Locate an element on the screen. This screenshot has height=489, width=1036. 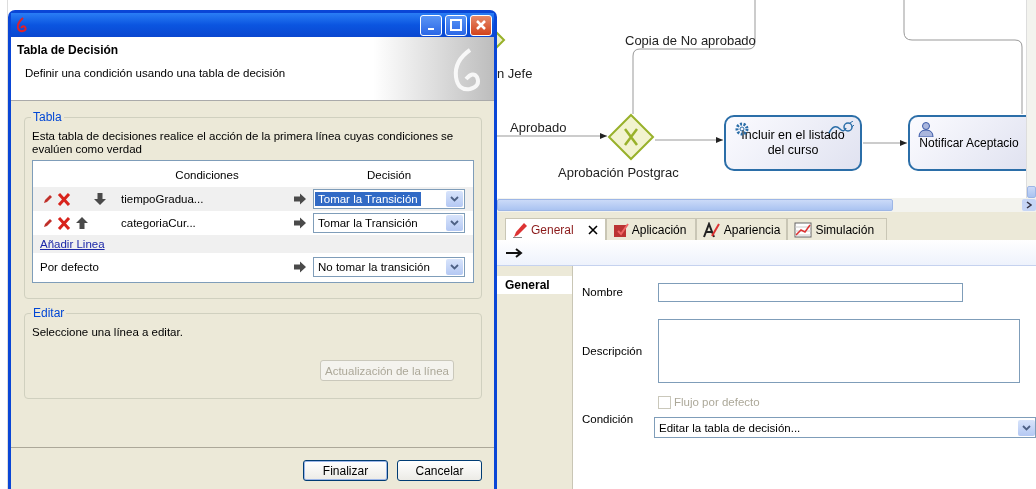
properties-tab: Aplicación is located at coordinates (650, 229).